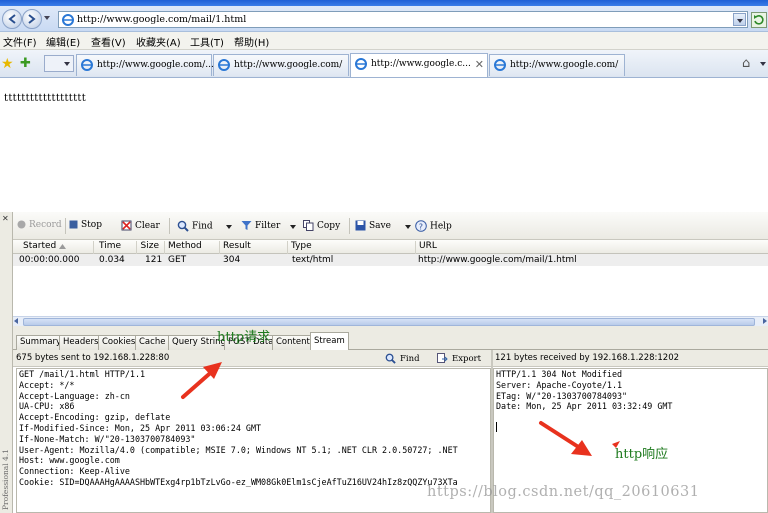 The width and height of the screenshot is (768, 513). I want to click on session-list-header: Started Time Size Method Result Type URL, so click(390, 247).